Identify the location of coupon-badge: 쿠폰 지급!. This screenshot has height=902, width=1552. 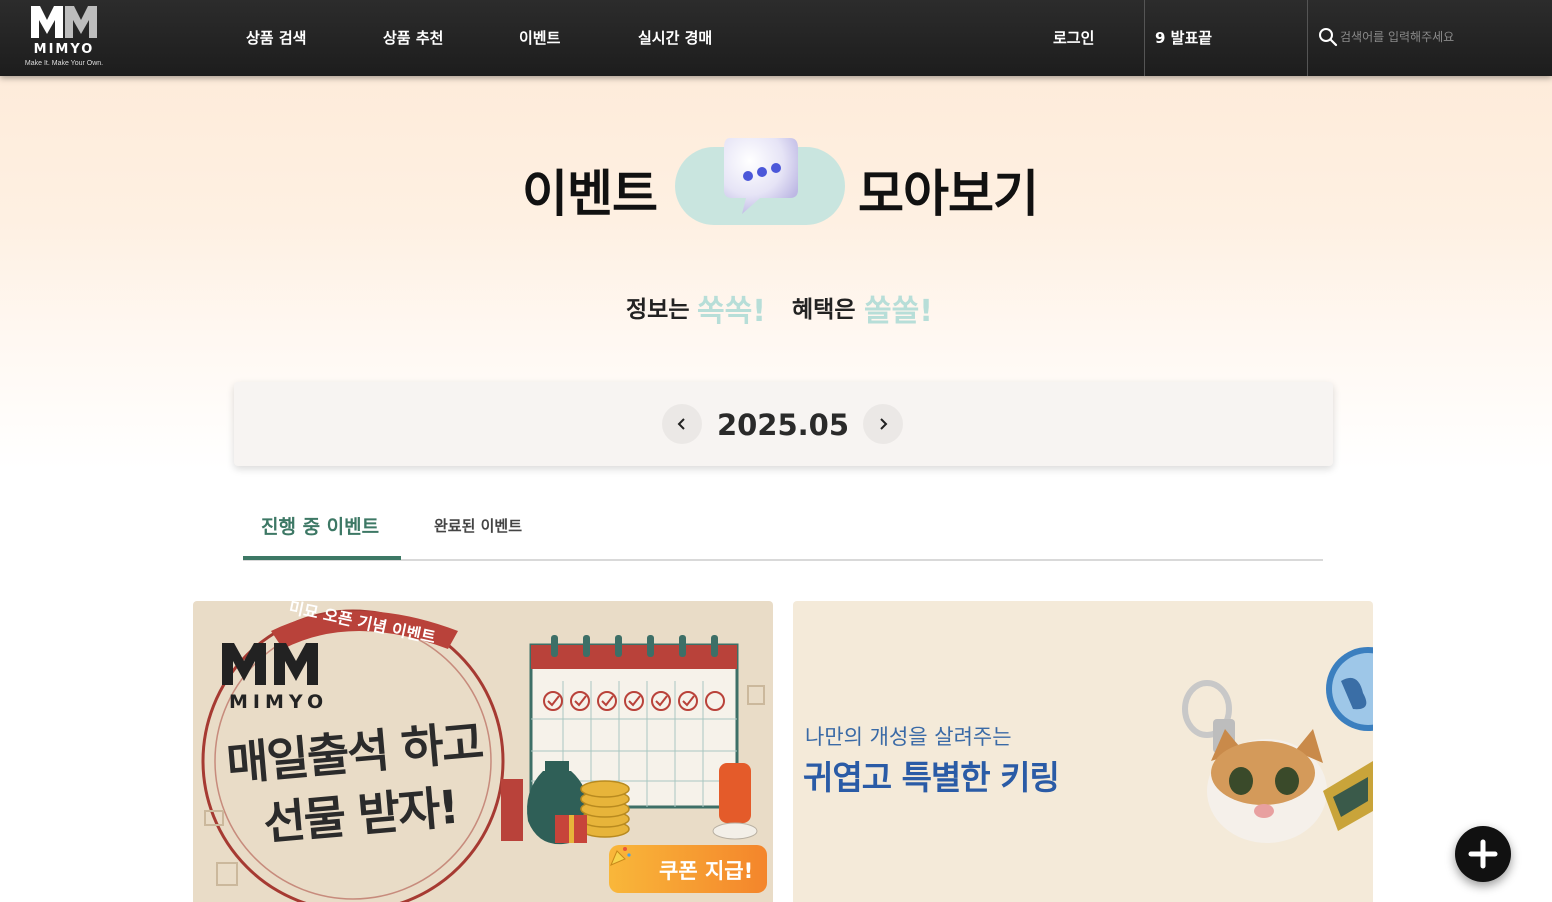
(688, 869).